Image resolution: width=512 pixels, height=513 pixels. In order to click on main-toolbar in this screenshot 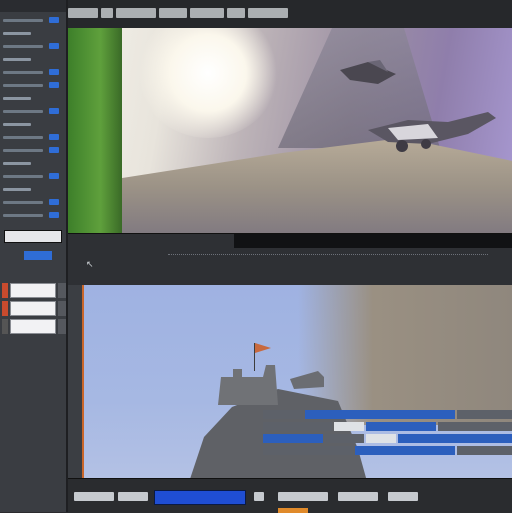, I will do `click(290, 14)`.